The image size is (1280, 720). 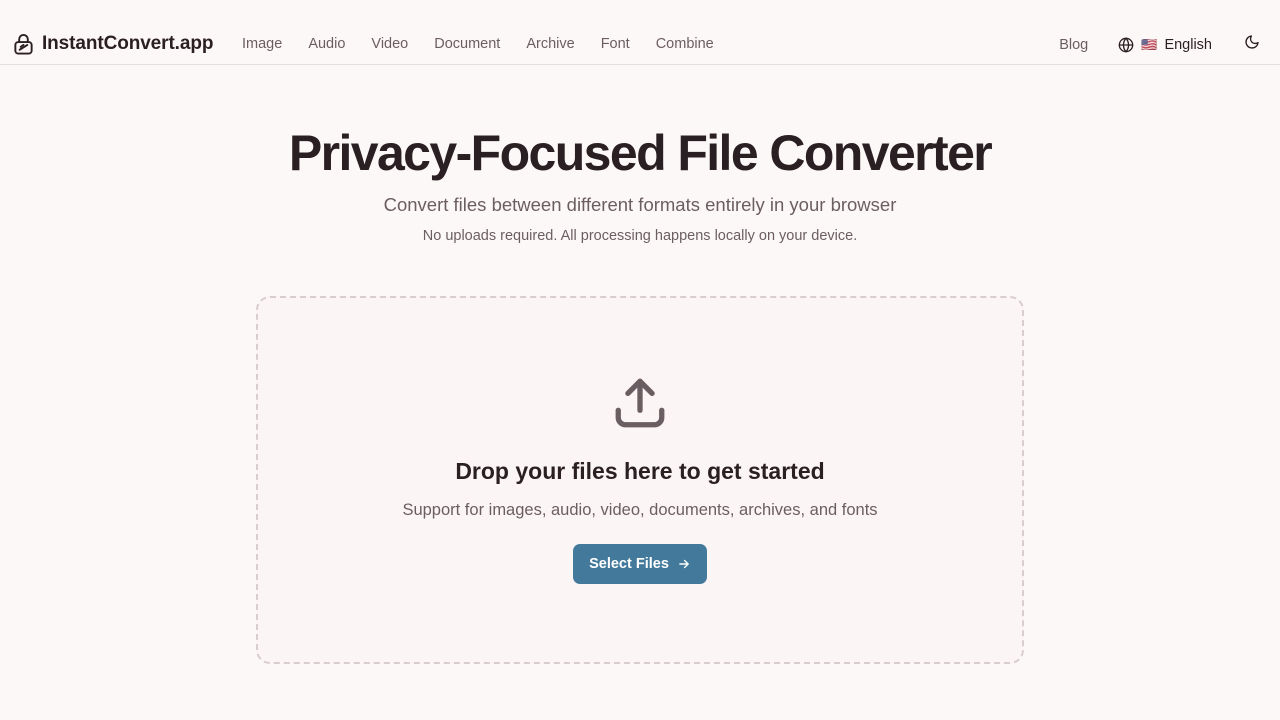 What do you see at coordinates (326, 44) in the screenshot?
I see `nav-item-audio: Audio` at bounding box center [326, 44].